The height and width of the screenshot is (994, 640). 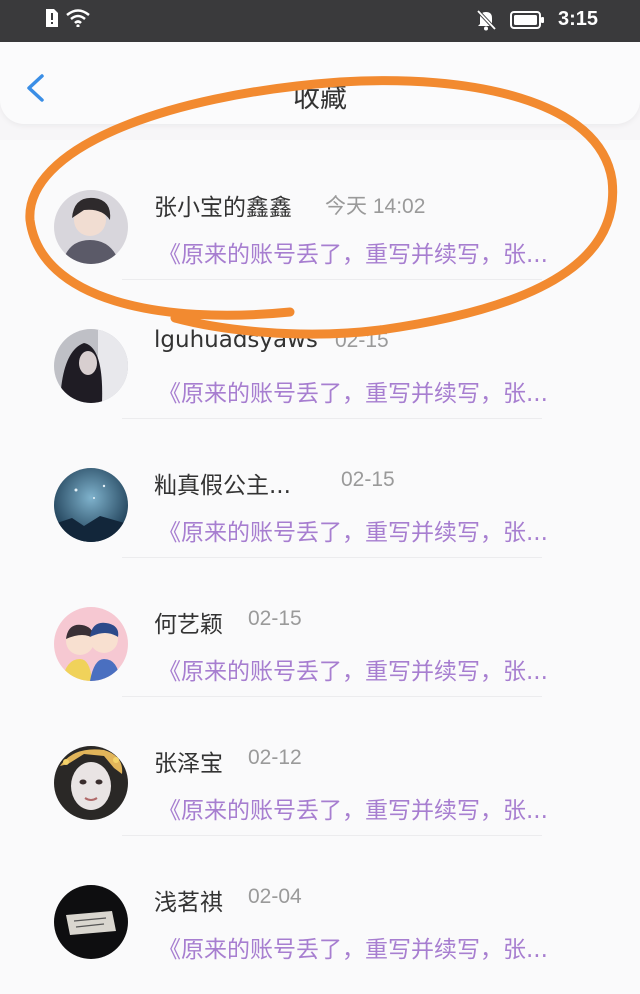 What do you see at coordinates (223, 208) in the screenshot?
I see `item-name: 张小宝的鑫鑫` at bounding box center [223, 208].